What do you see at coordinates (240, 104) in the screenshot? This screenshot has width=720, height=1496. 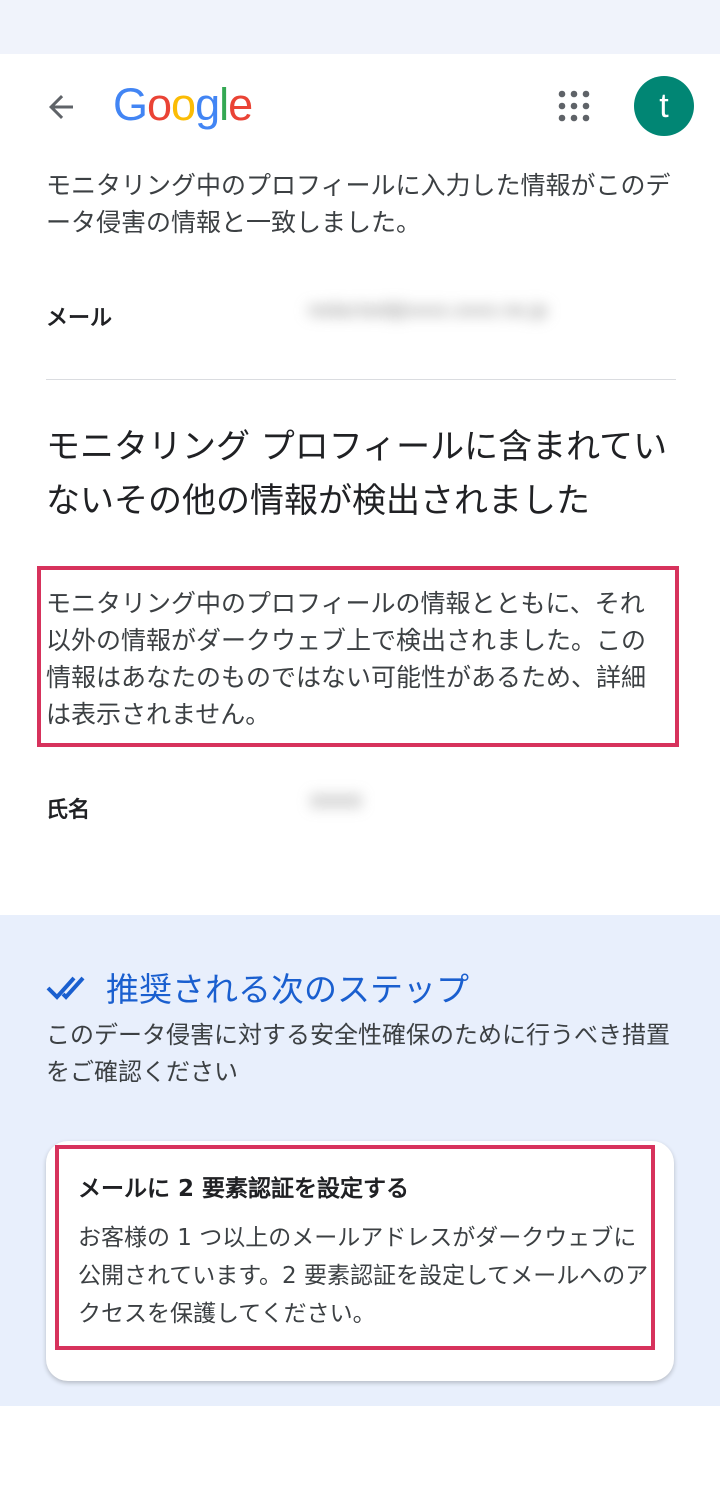 I see `logo-letter: e` at bounding box center [240, 104].